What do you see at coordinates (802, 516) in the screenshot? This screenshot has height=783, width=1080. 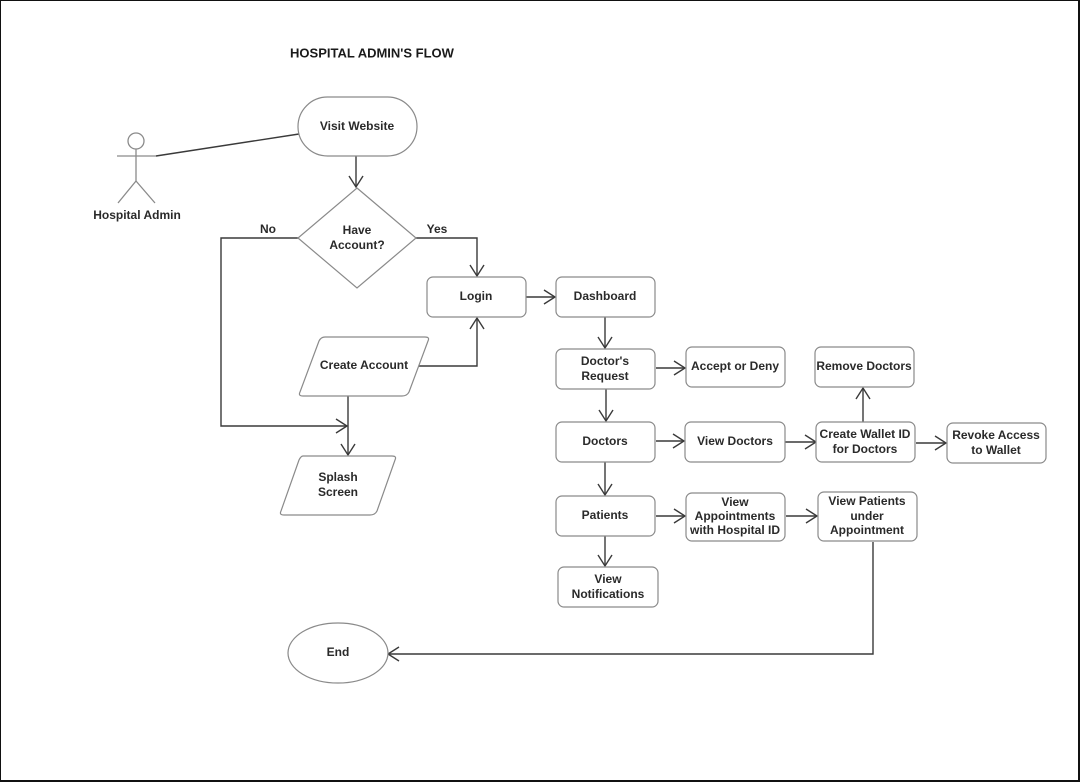 I see `edge-view-appointments-view-patients` at bounding box center [802, 516].